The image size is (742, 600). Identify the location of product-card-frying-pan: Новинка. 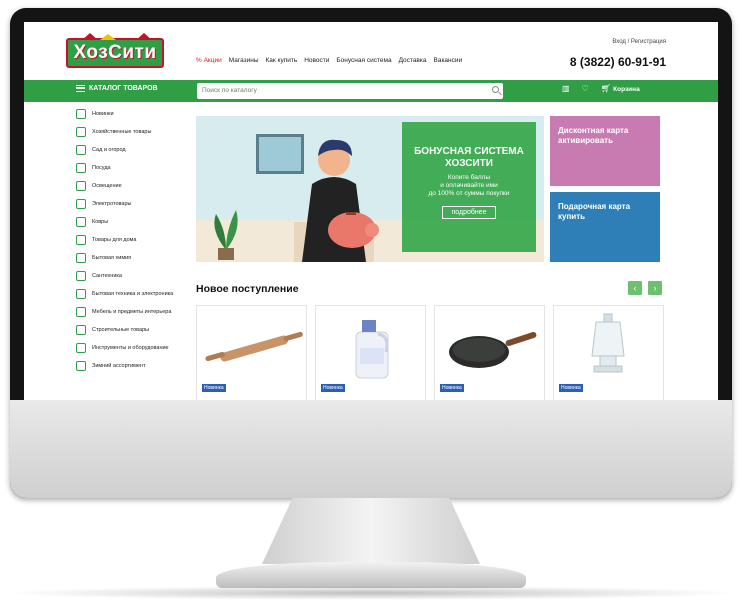
(489, 352).